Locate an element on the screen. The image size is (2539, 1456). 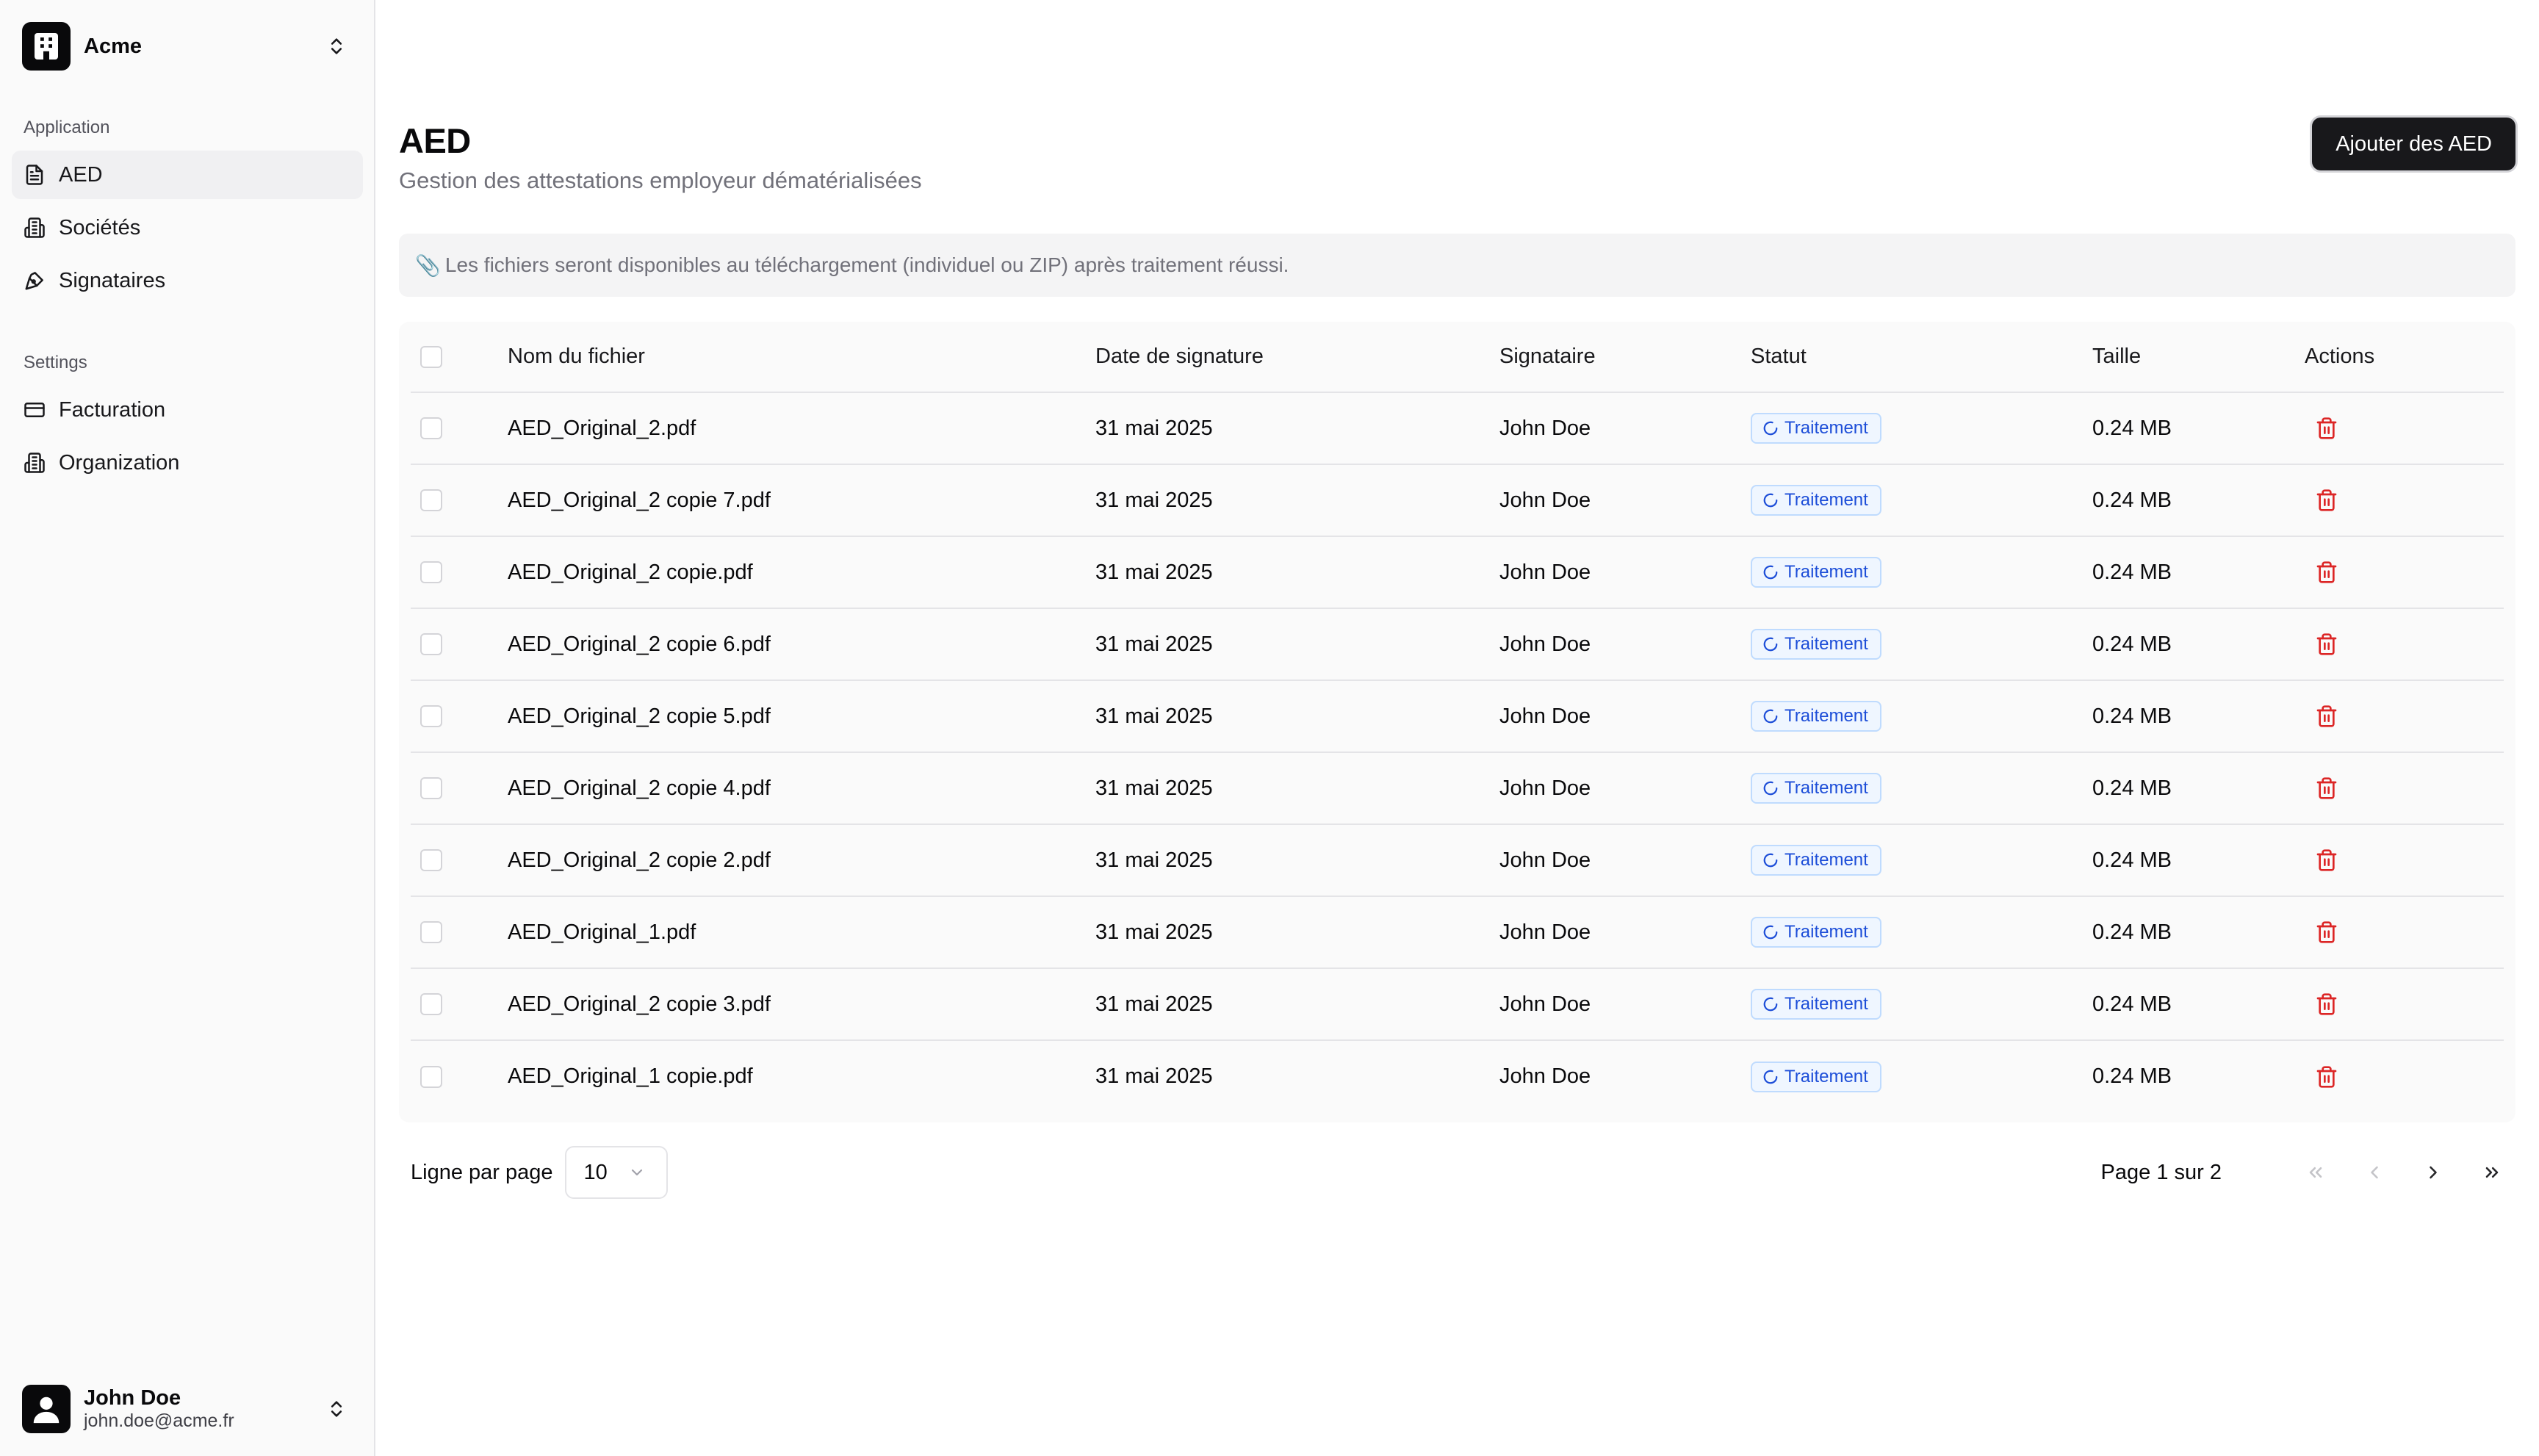
column-header-size: Taille is located at coordinates (2198, 357).